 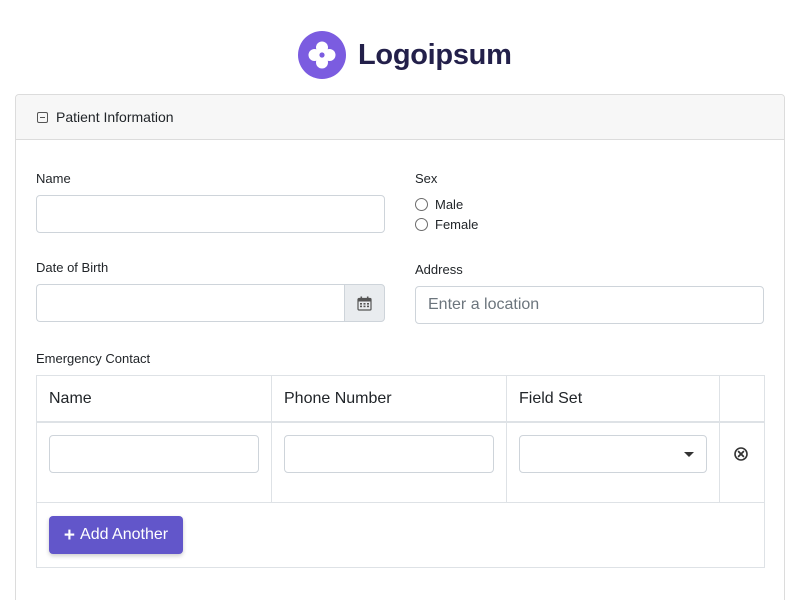 I want to click on logo-mark-icon, so click(x=322, y=55).